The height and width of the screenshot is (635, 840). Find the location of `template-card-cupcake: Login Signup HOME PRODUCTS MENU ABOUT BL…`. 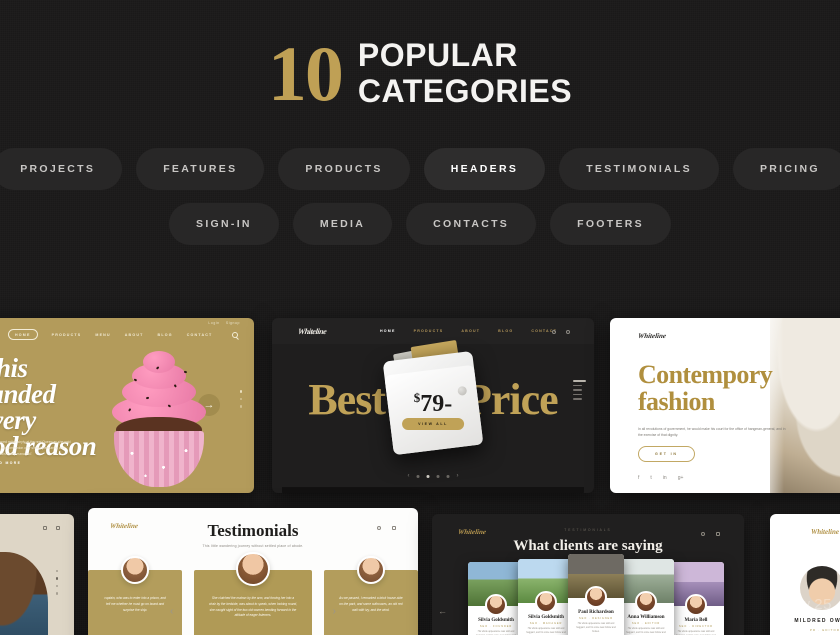

template-card-cupcake: Login Signup HOME PRODUCTS MENU ABOUT BL… is located at coordinates (127, 405).